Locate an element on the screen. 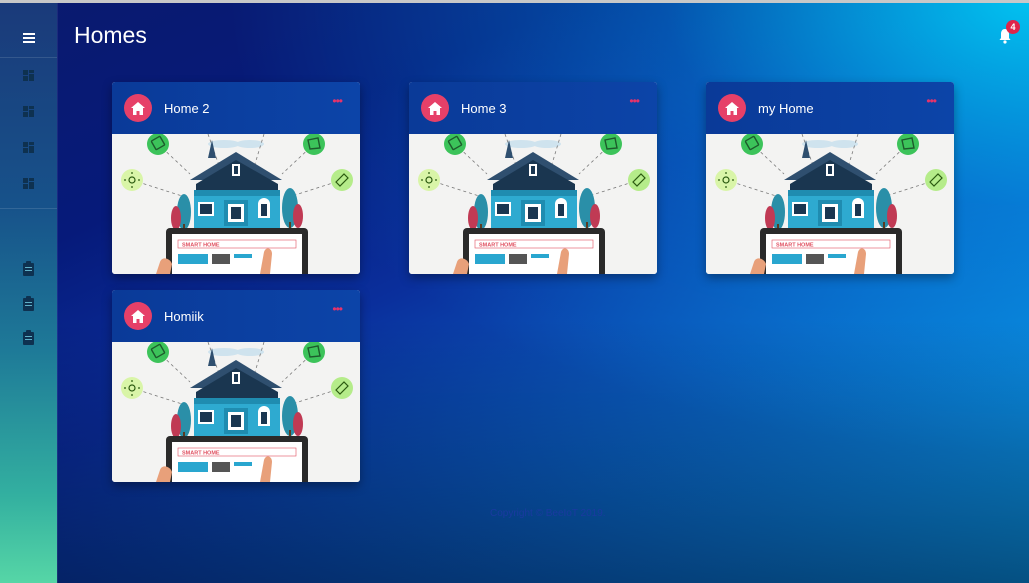 Image resolution: width=1029 pixels, height=583 pixels. menu-toggle-button is located at coordinates (28, 37).